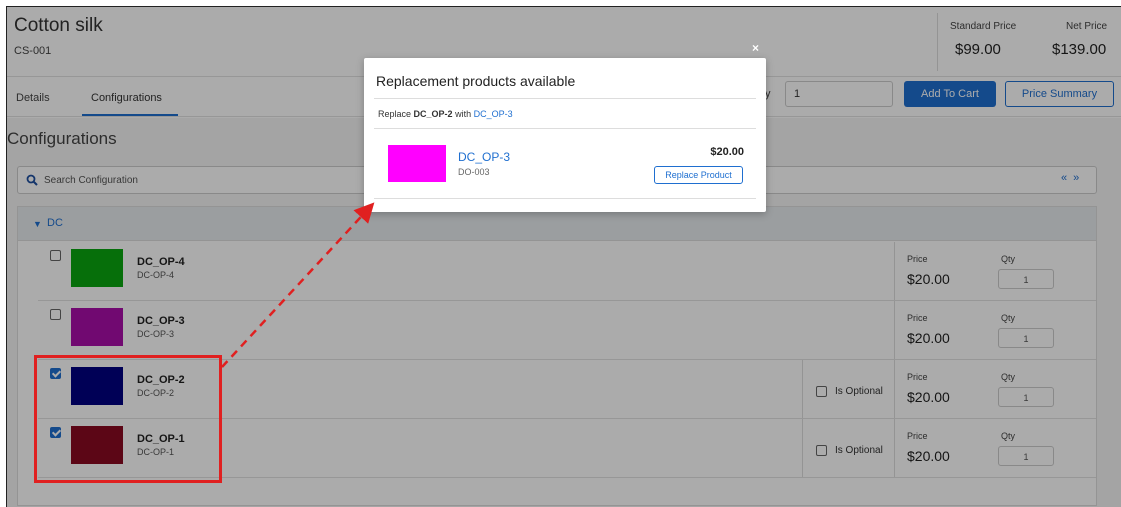 Image resolution: width=1121 pixels, height=507 pixels. Describe the element at coordinates (474, 172) in the screenshot. I see `replacement-product-code: DO-003` at that location.